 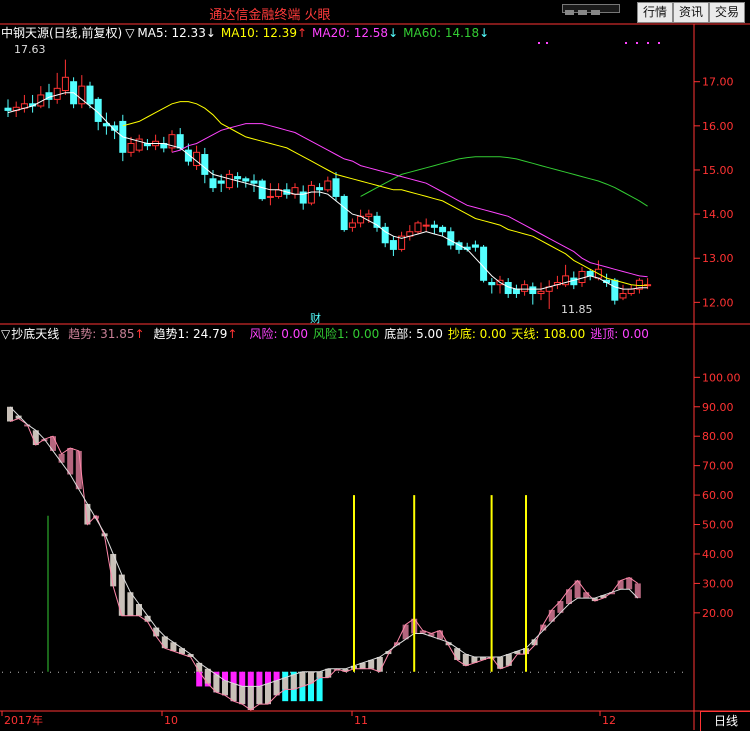 I want to click on period-tab: 日线, so click(x=725, y=721).